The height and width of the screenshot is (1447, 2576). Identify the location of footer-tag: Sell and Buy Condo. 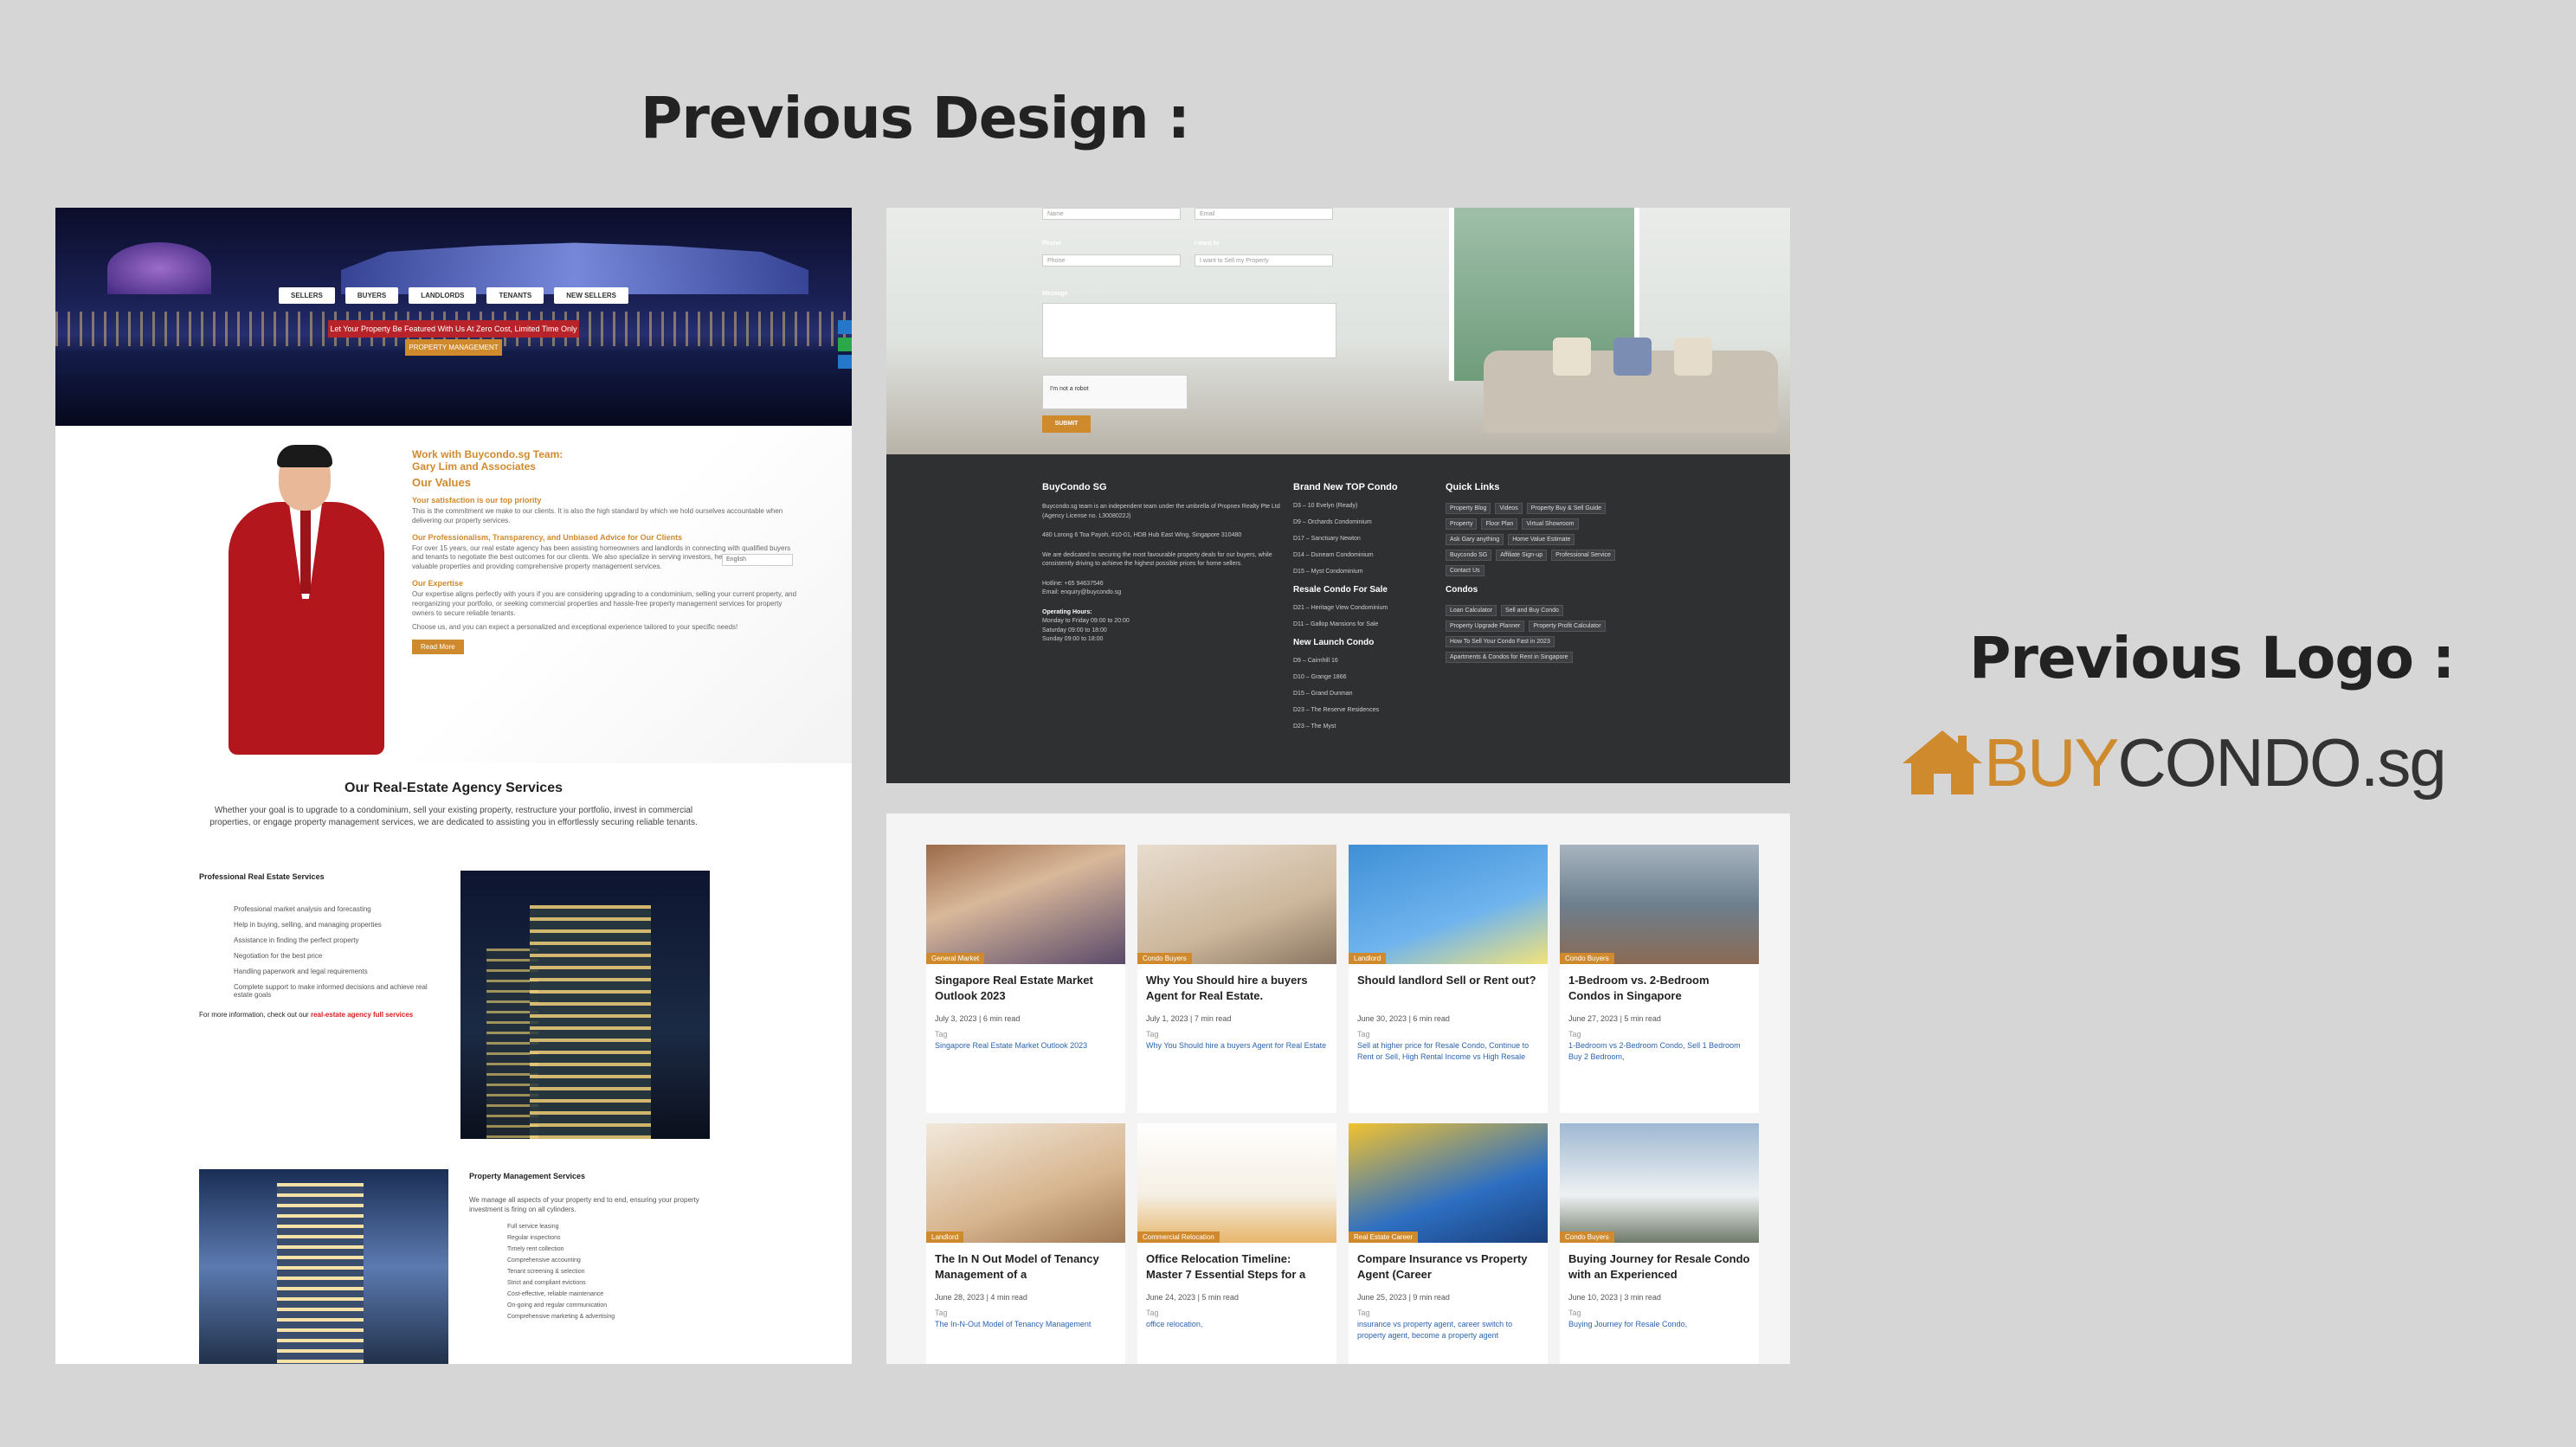
(1532, 610).